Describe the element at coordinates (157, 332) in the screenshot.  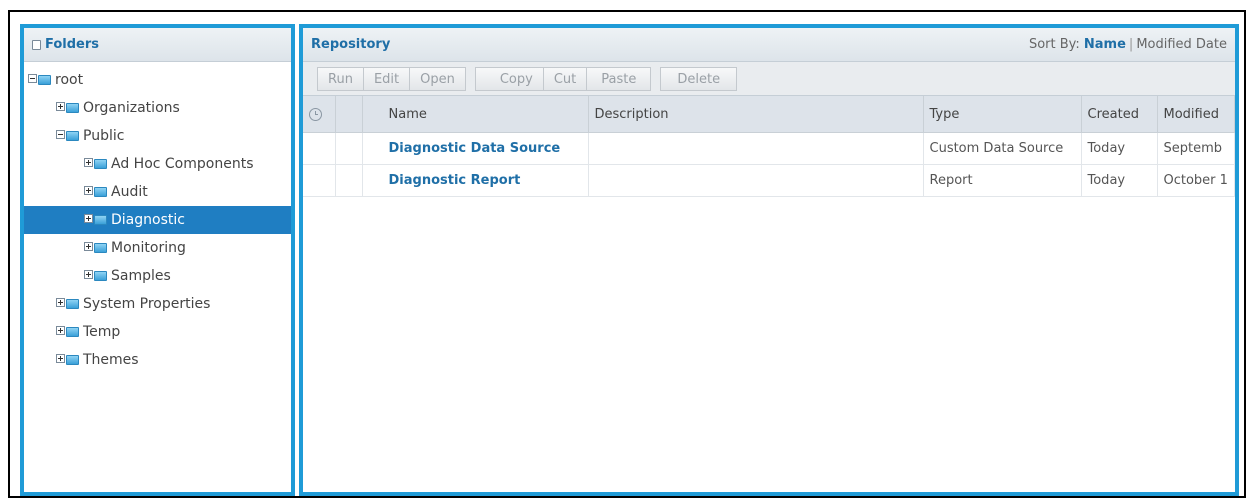
I see `tree-node-temp: Temp` at that location.